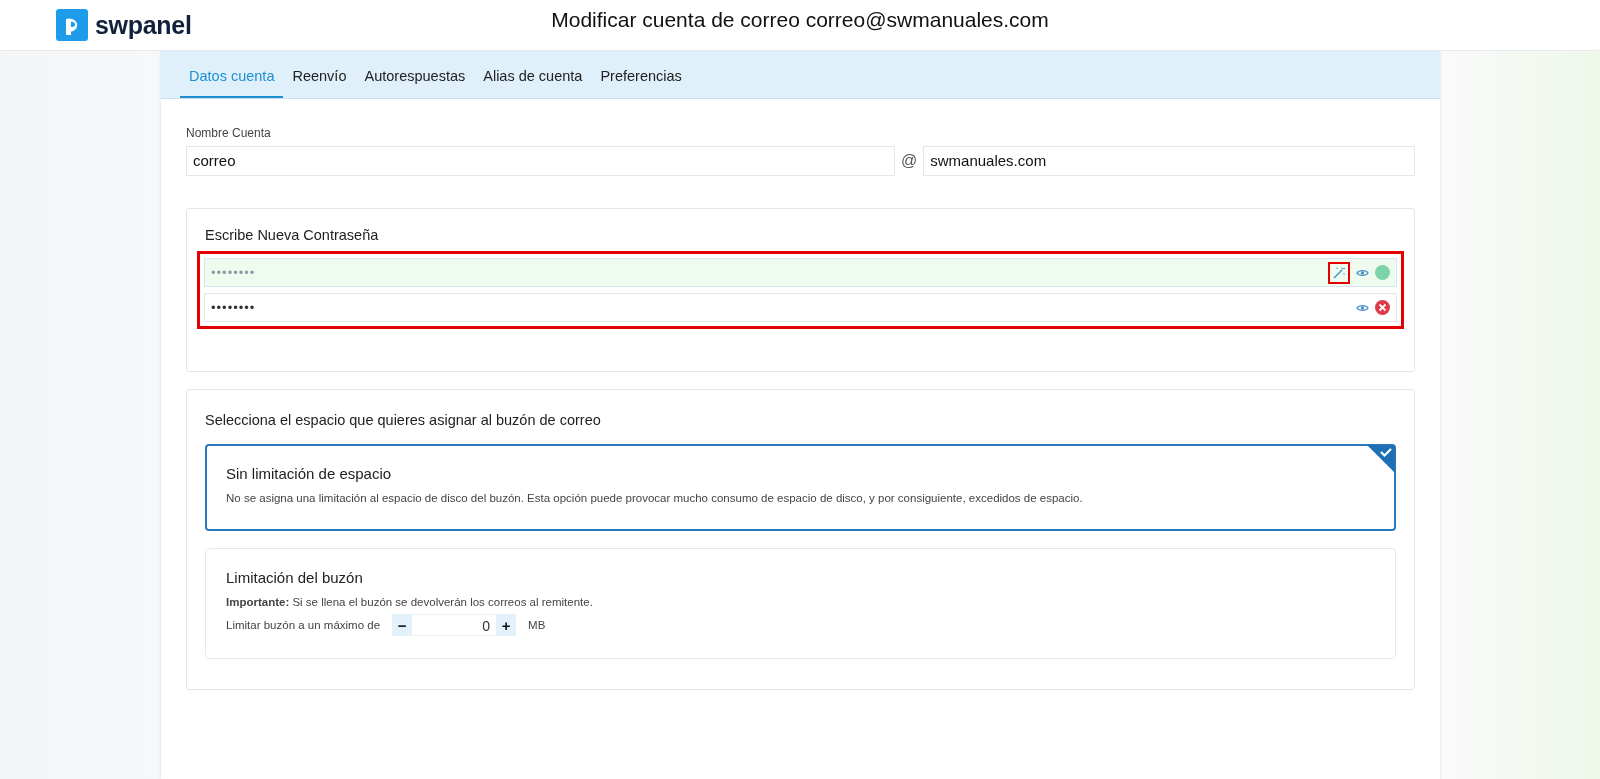 This screenshot has width=1600, height=779. Describe the element at coordinates (303, 625) in the screenshot. I see `limit-label: Limitar buzón a un máximo de` at that location.